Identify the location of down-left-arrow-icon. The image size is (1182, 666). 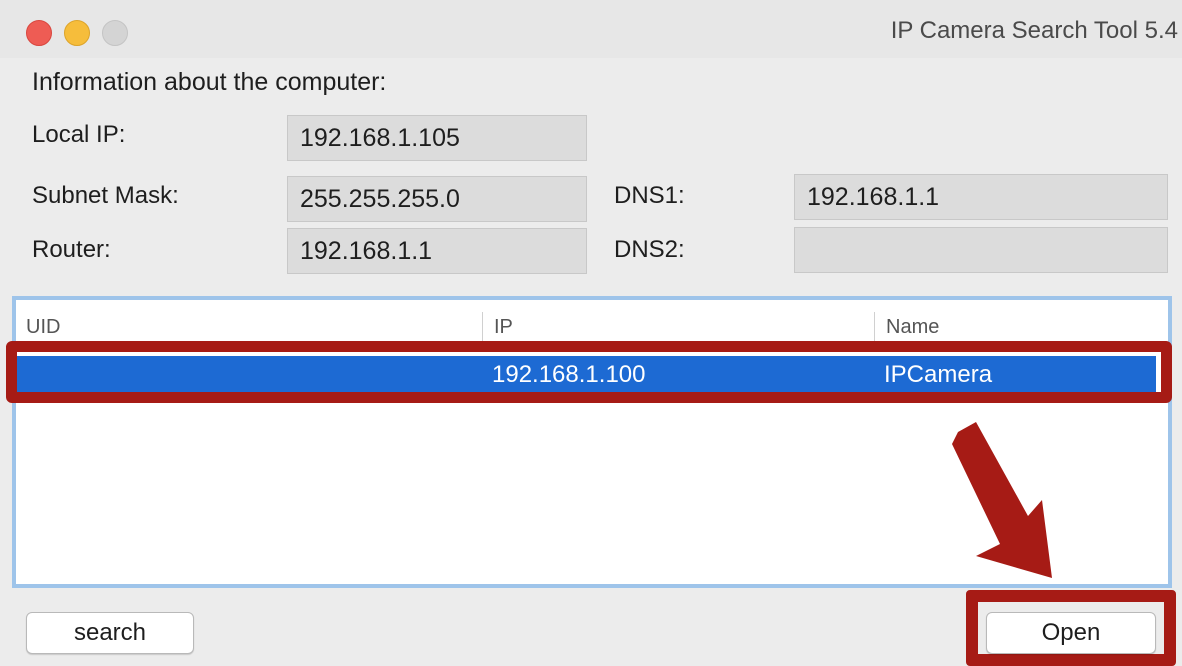
(1002, 500).